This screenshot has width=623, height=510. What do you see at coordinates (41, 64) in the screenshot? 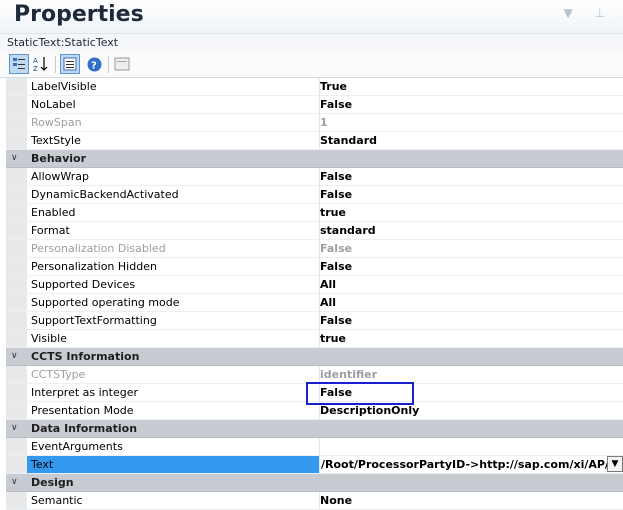
I see `alphabetical-icon: AZ` at bounding box center [41, 64].